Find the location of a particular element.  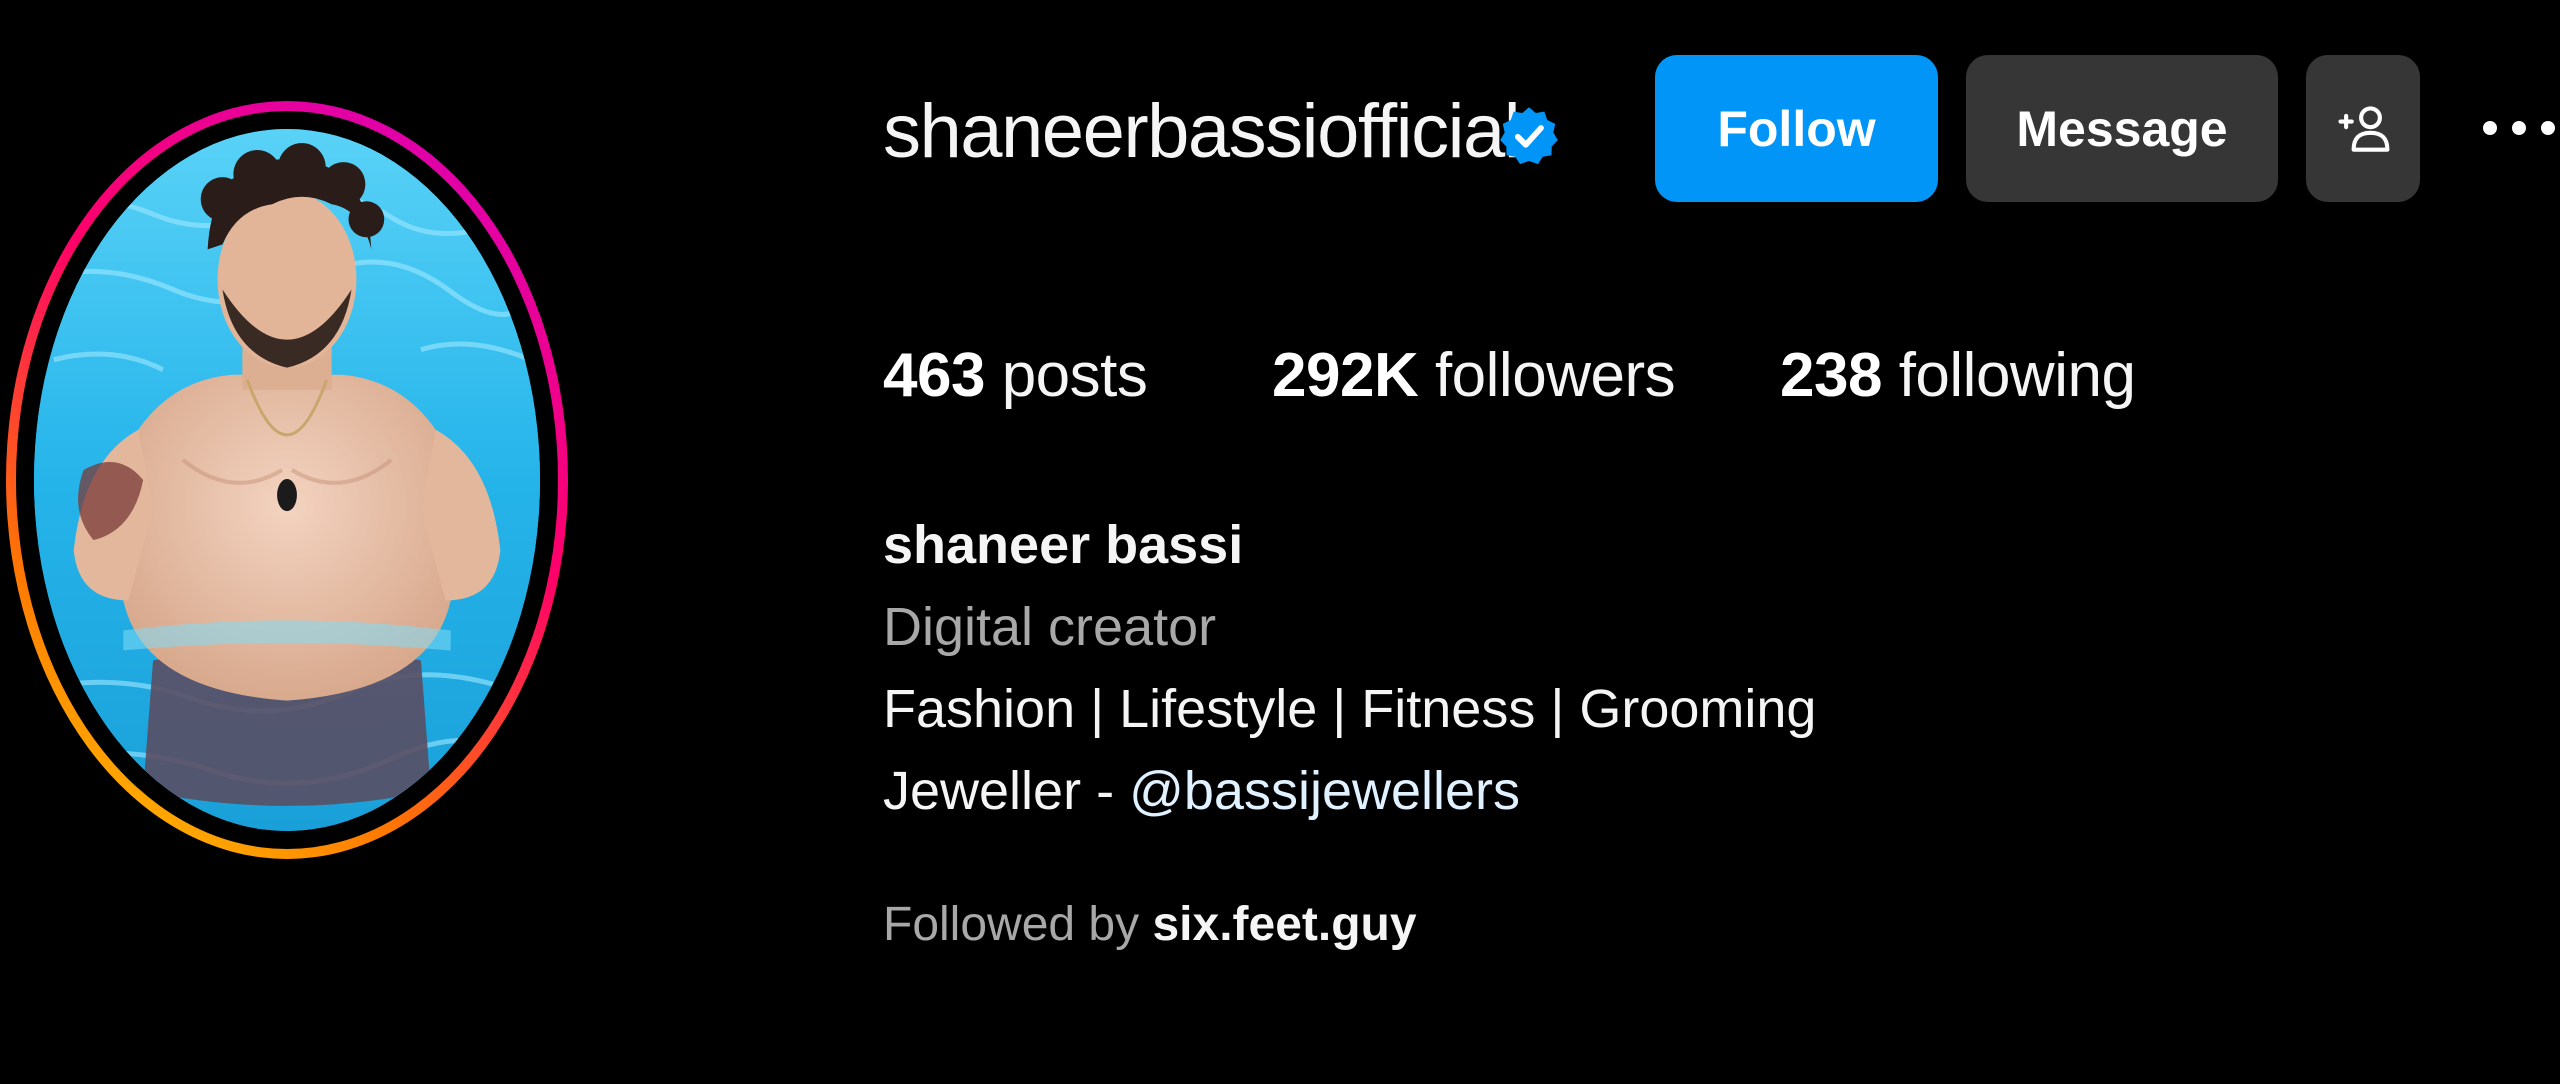

posts-number: 463 is located at coordinates (934, 375).